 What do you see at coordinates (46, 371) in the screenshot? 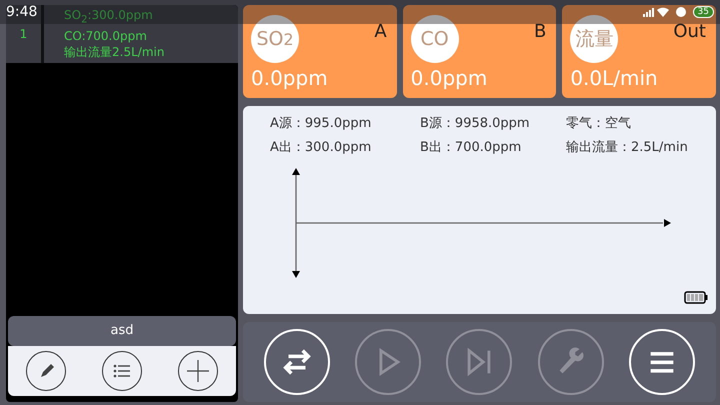
I see `pencil-button` at bounding box center [46, 371].